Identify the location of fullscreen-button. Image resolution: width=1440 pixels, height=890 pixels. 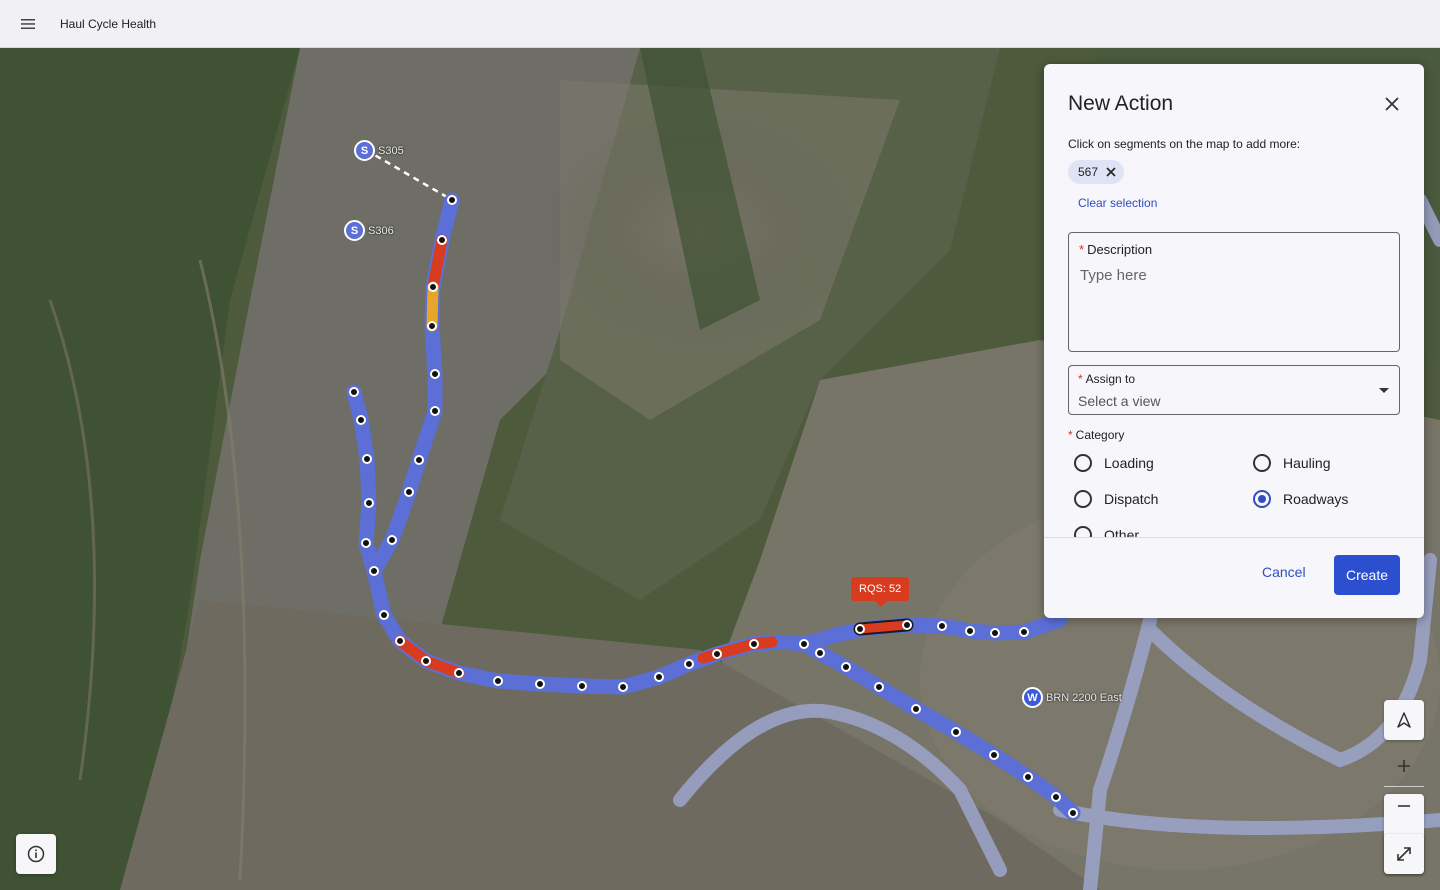
(1404, 854).